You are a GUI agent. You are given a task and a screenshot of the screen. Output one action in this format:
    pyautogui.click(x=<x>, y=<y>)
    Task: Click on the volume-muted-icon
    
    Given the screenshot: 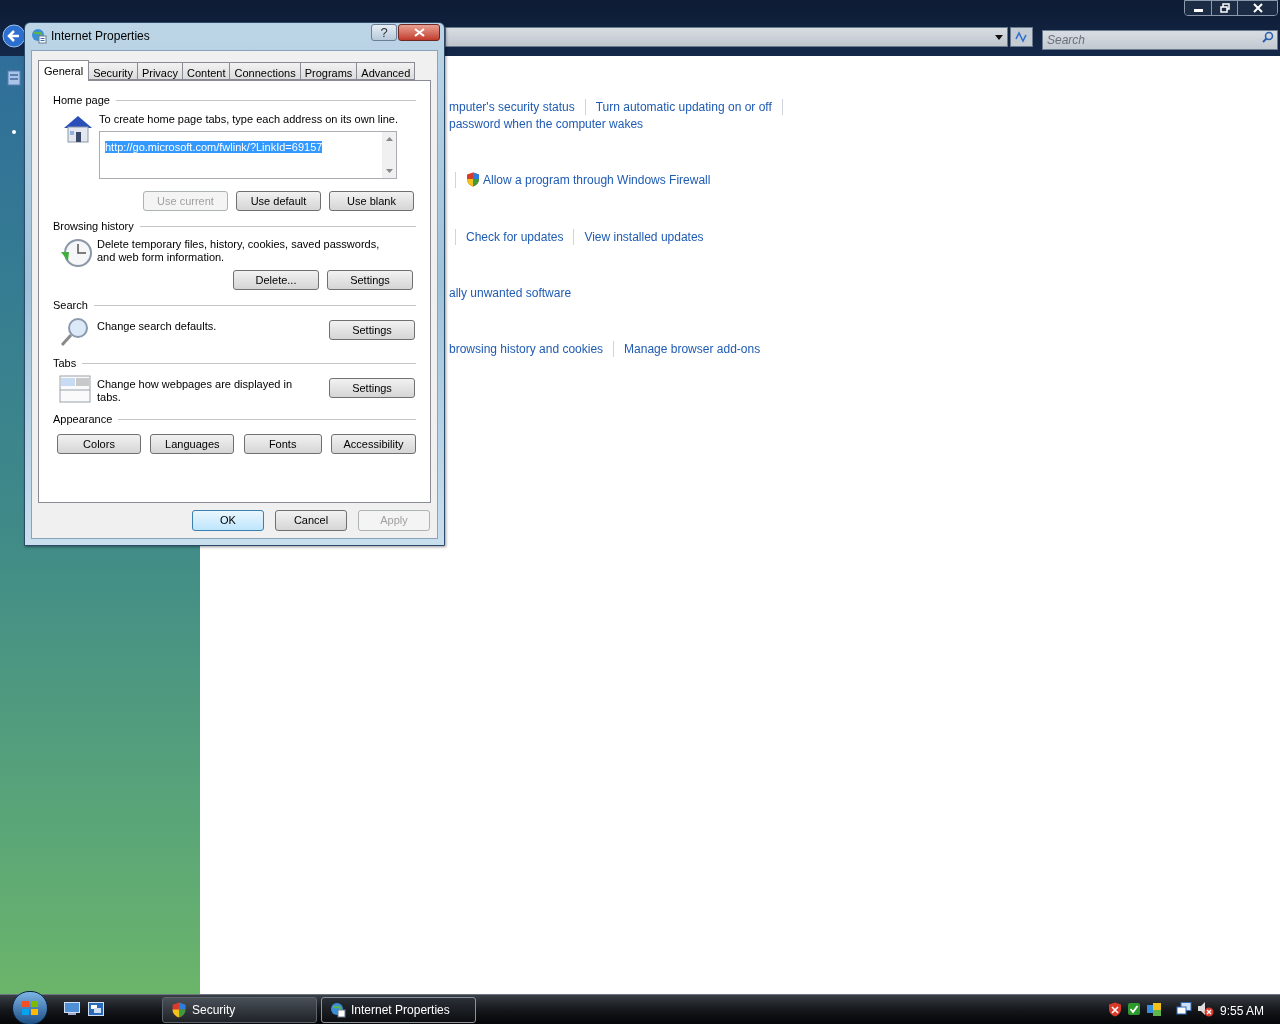 What is the action you would take?
    pyautogui.click(x=1206, y=1009)
    